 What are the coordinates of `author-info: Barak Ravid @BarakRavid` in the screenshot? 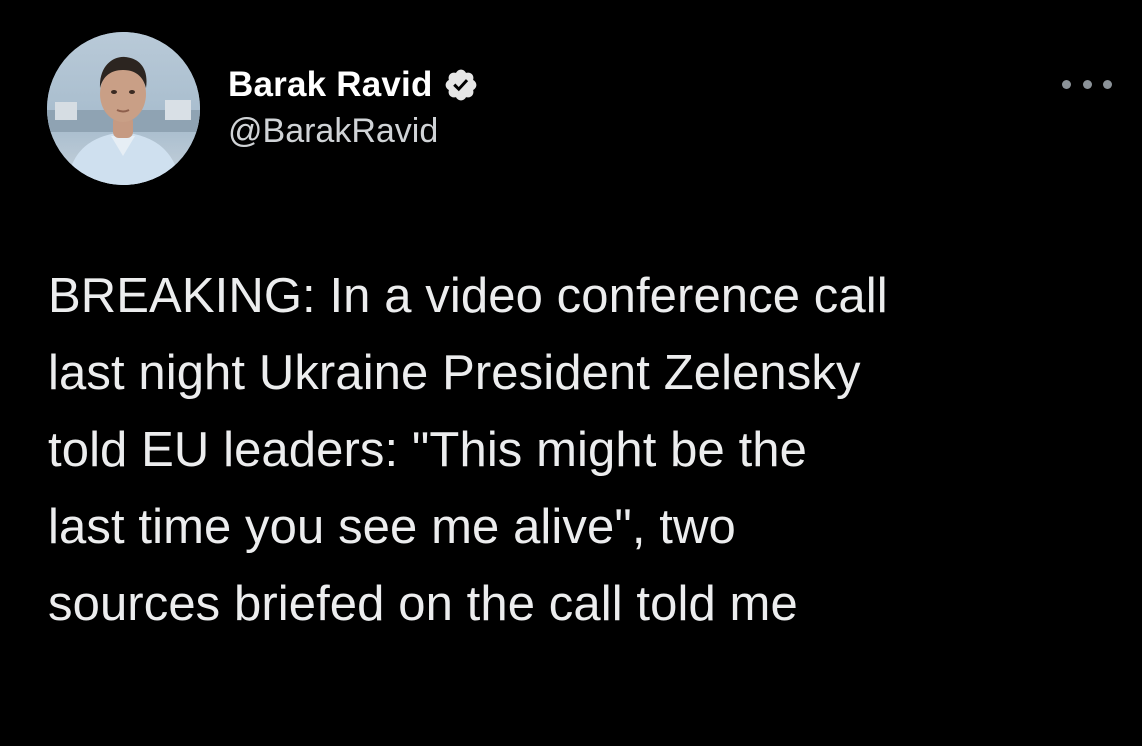 It's located at (353, 105).